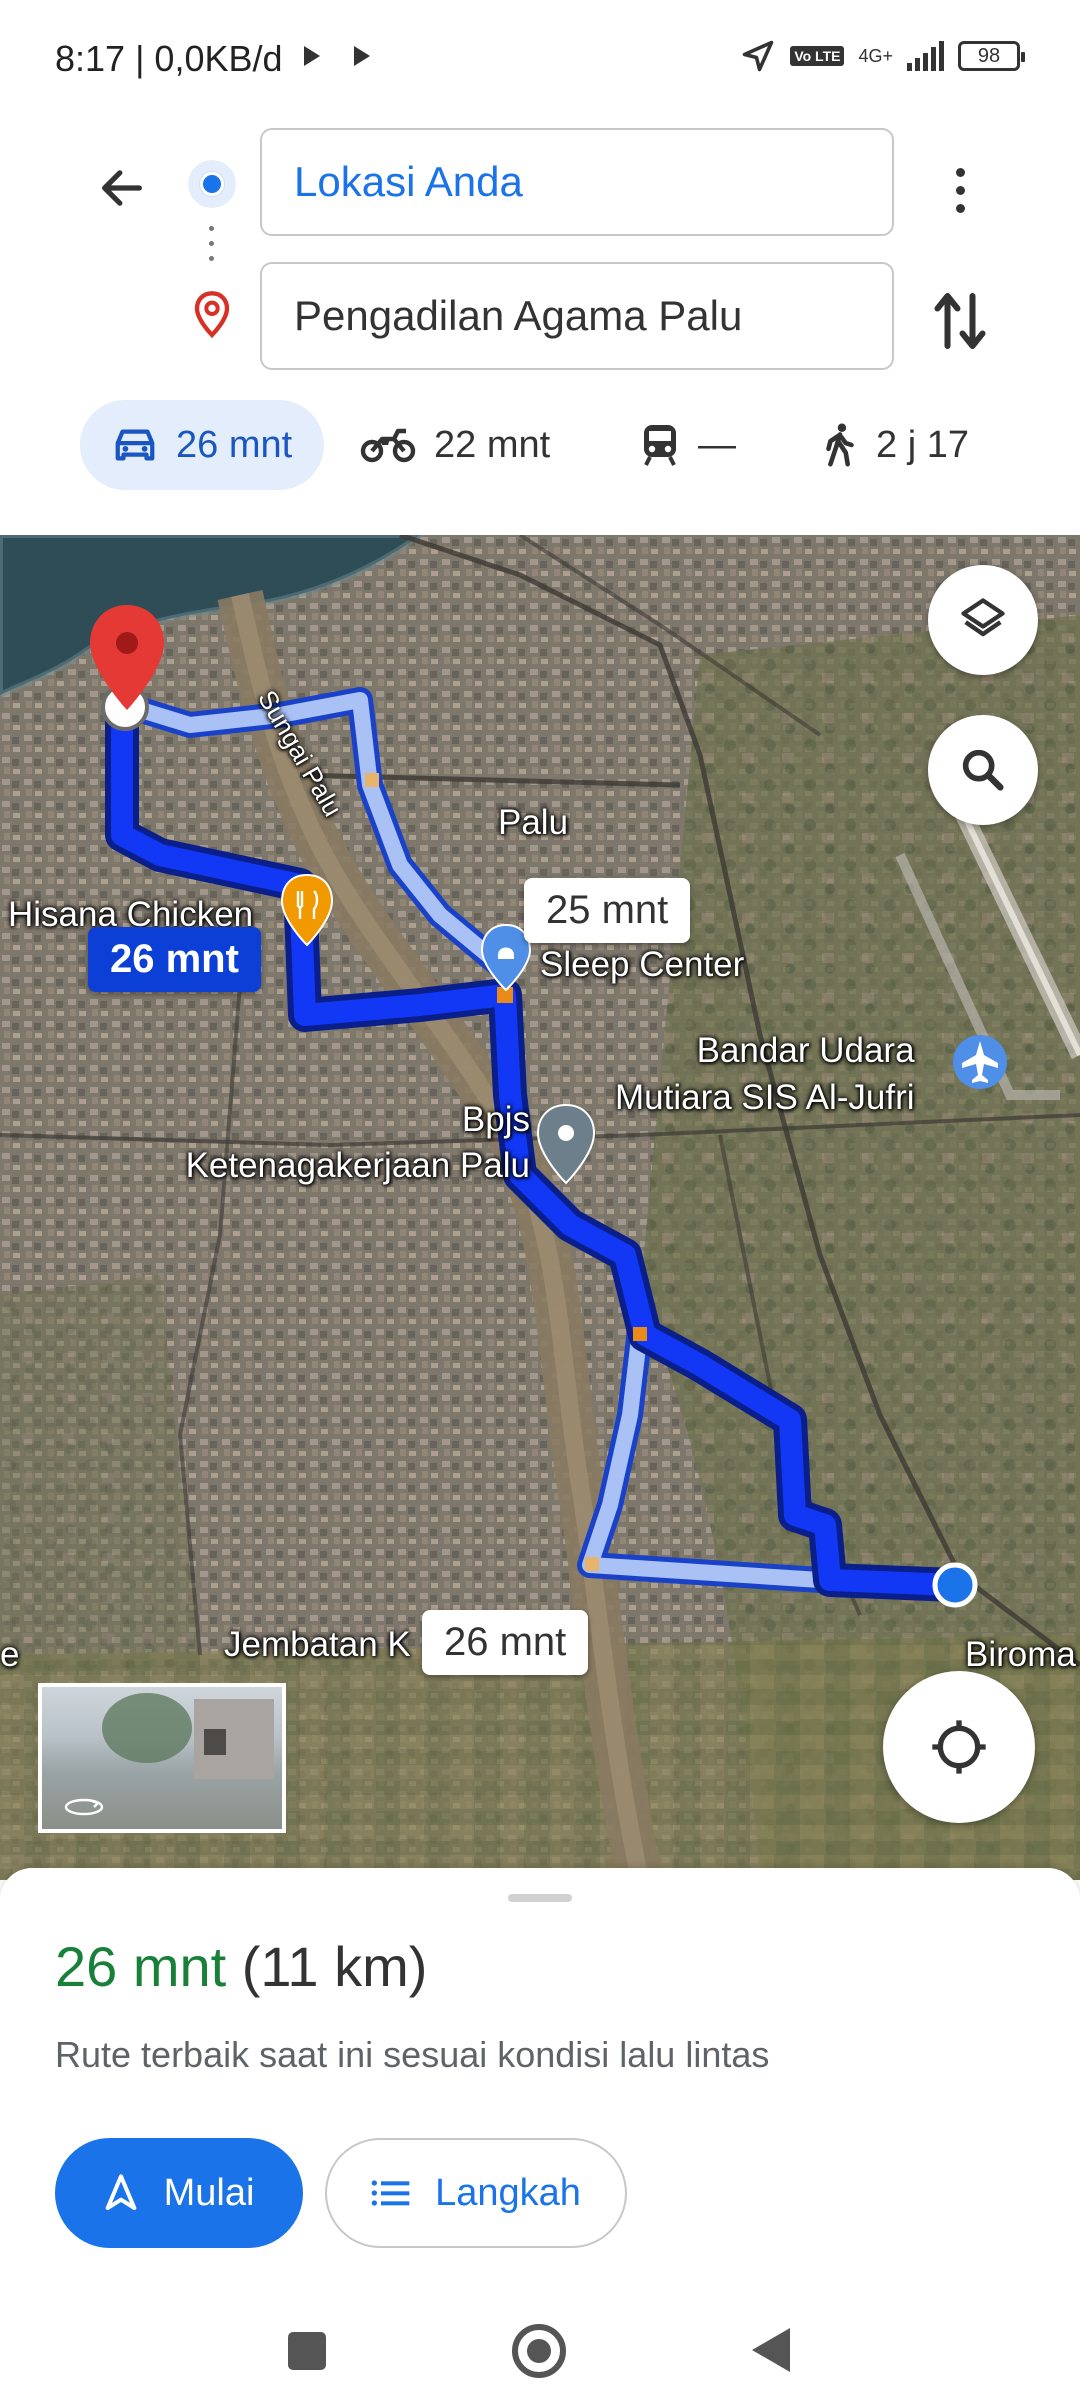 This screenshot has height=2400, width=1080. Describe the element at coordinates (390, 2193) in the screenshot. I see `list-icon` at that location.